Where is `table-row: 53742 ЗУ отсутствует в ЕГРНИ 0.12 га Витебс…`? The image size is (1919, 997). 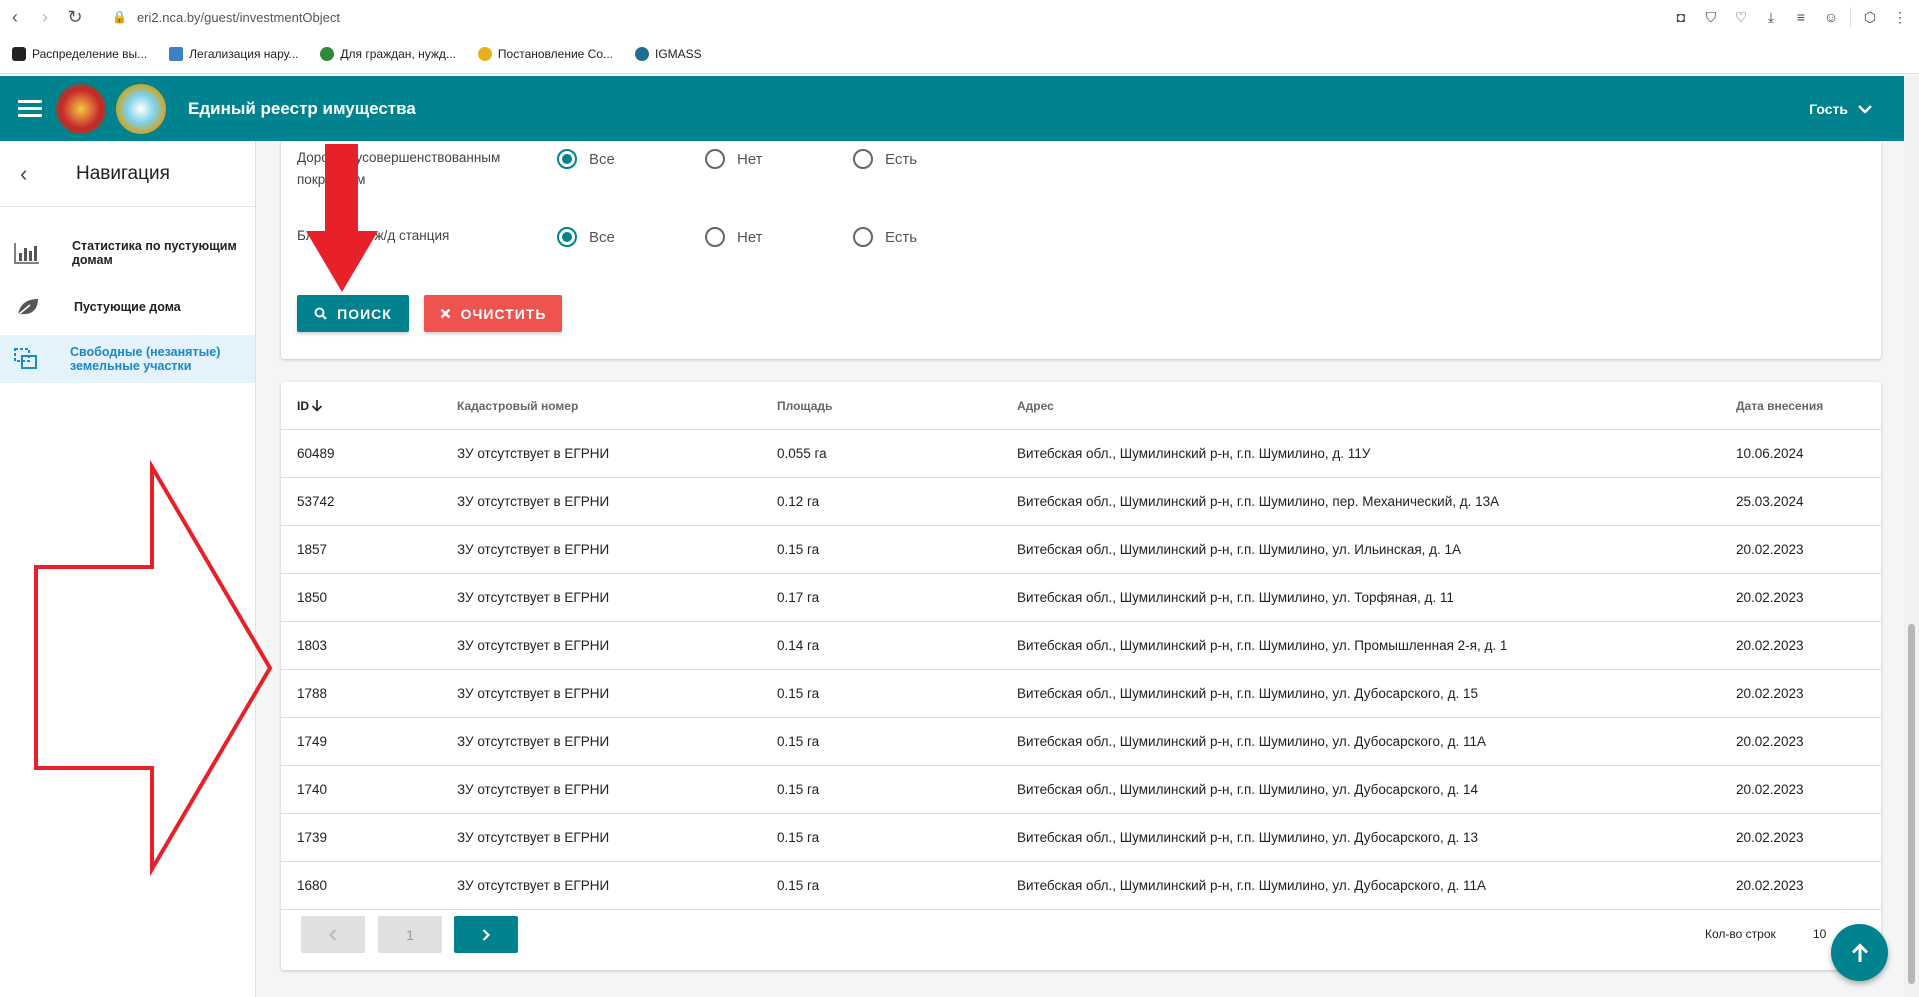 table-row: 53742 ЗУ отсутствует в ЕГРНИ 0.12 га Витебс… is located at coordinates (1081, 502).